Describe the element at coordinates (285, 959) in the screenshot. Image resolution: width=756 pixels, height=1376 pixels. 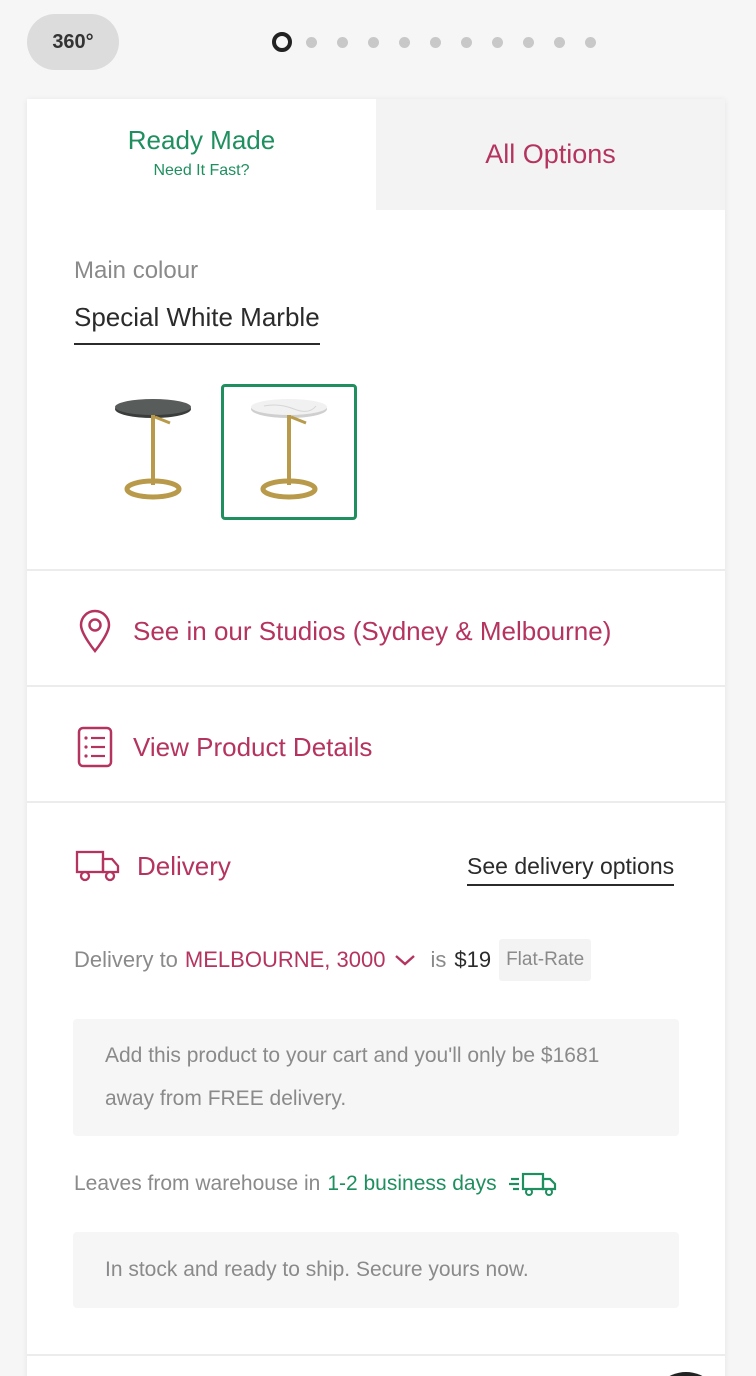
I see `delivery-location: MELBOURNE, 3000` at that location.